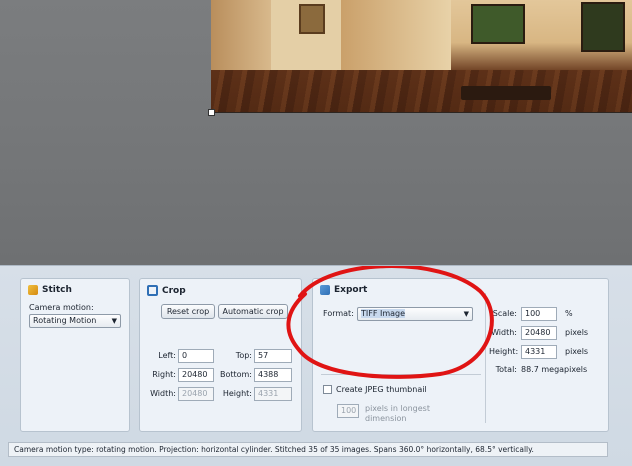  I want to click on preview-bench, so click(506, 93).